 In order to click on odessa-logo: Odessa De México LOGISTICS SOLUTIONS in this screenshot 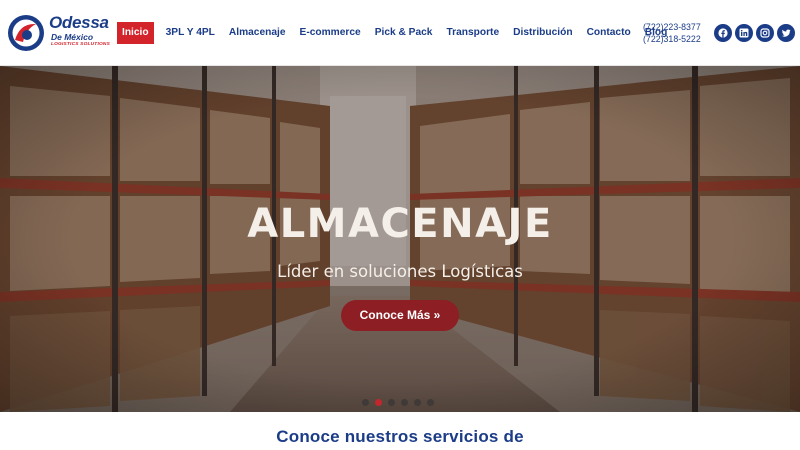, I will do `click(61, 34)`.